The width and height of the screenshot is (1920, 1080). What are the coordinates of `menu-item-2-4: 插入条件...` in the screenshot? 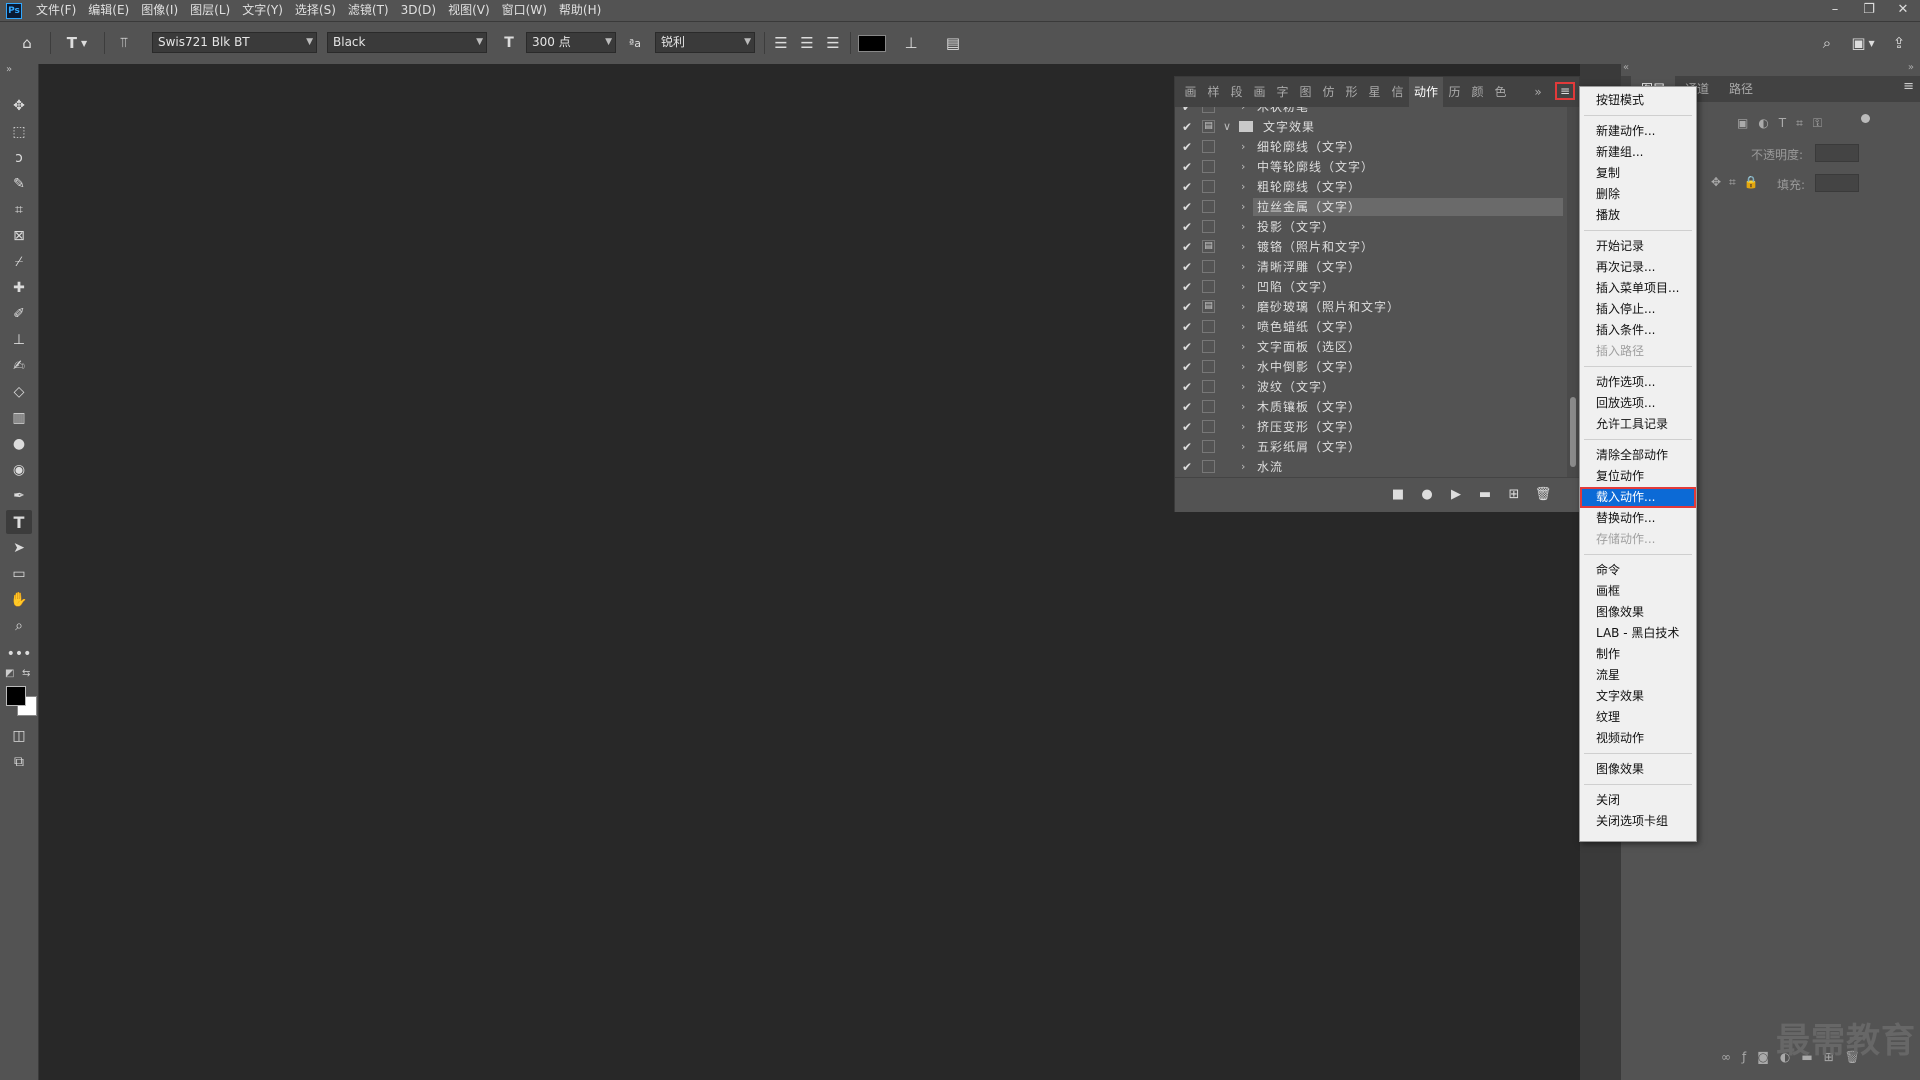 It's located at (1638, 330).